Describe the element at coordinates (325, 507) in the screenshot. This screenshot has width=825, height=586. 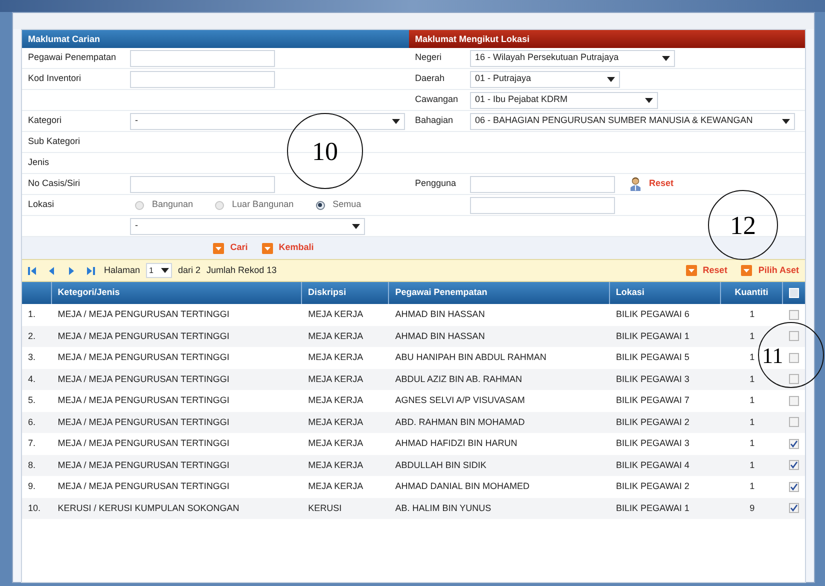
I see `table-cell: KERUSI` at that location.